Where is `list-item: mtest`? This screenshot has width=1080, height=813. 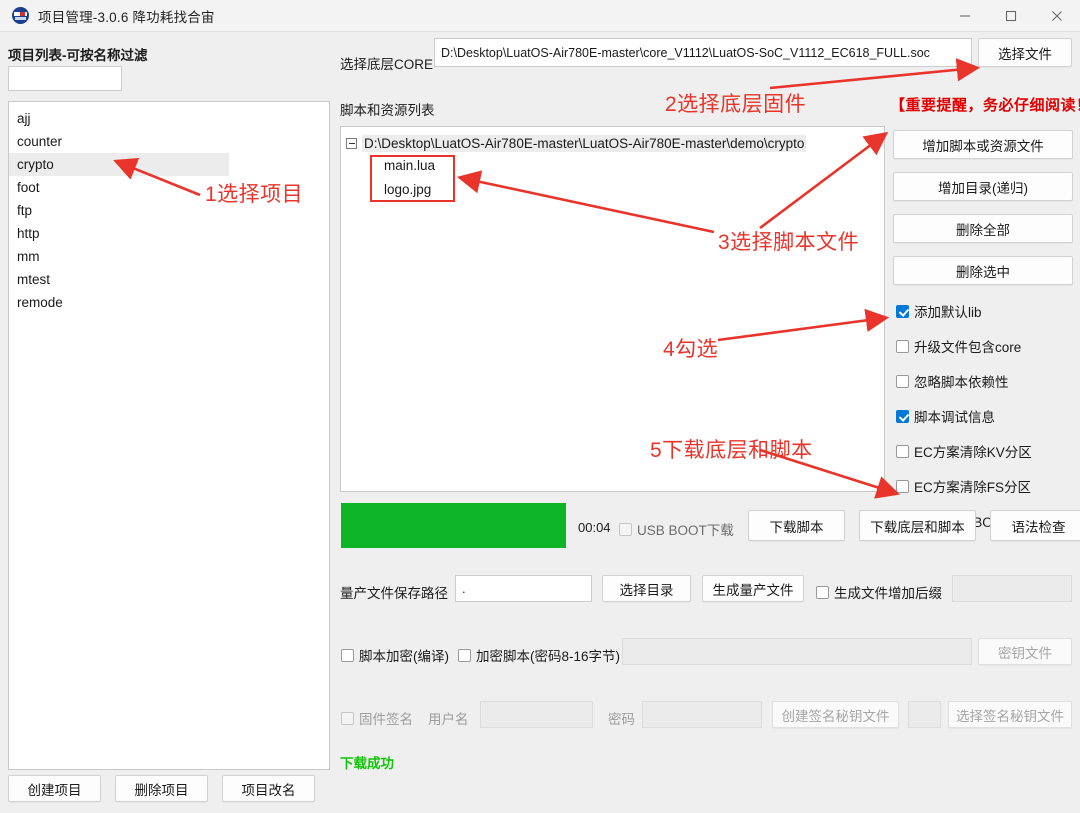 list-item: mtest is located at coordinates (169, 279).